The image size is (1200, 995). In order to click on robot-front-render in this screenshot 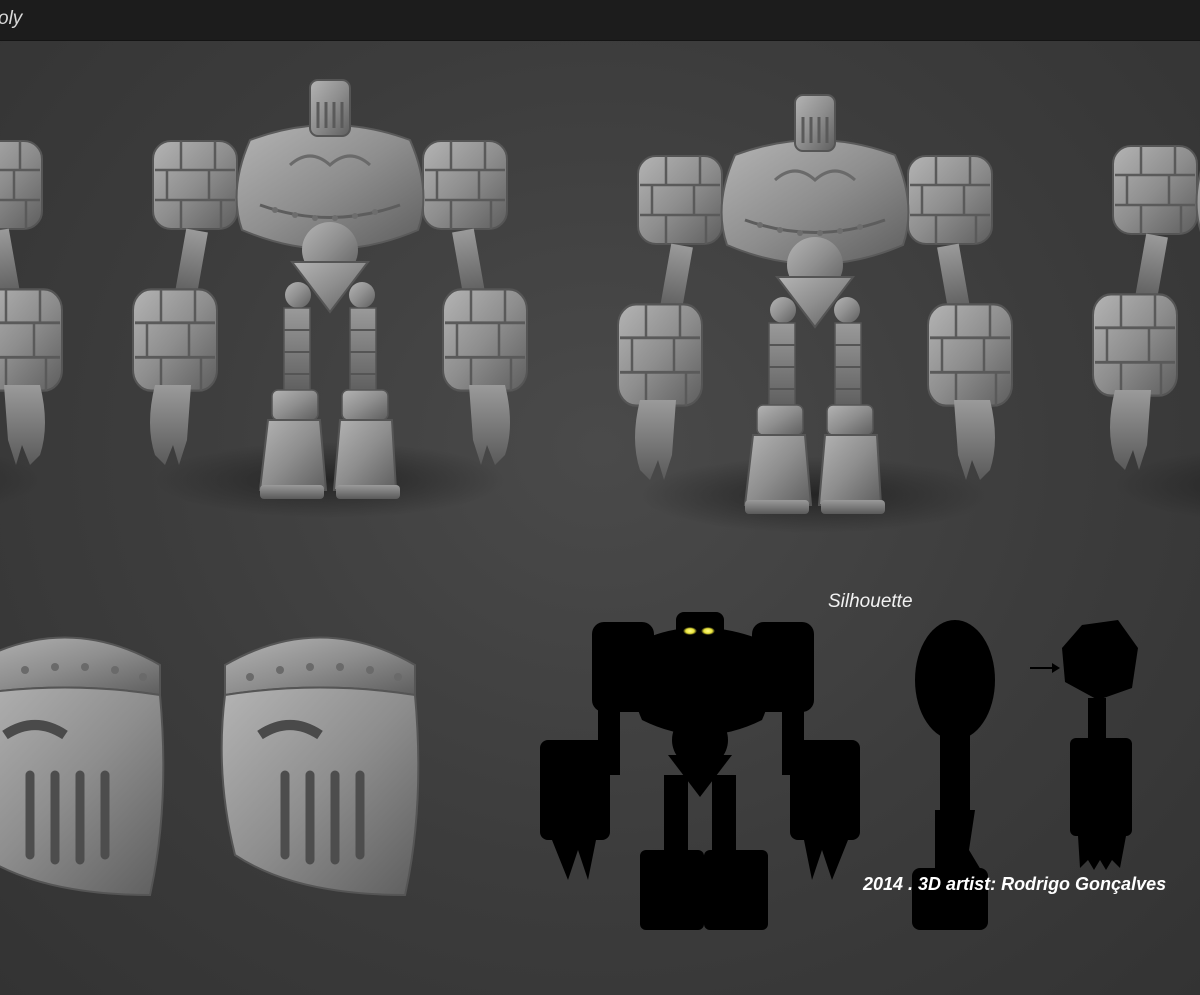, I will do `click(330, 299)`.